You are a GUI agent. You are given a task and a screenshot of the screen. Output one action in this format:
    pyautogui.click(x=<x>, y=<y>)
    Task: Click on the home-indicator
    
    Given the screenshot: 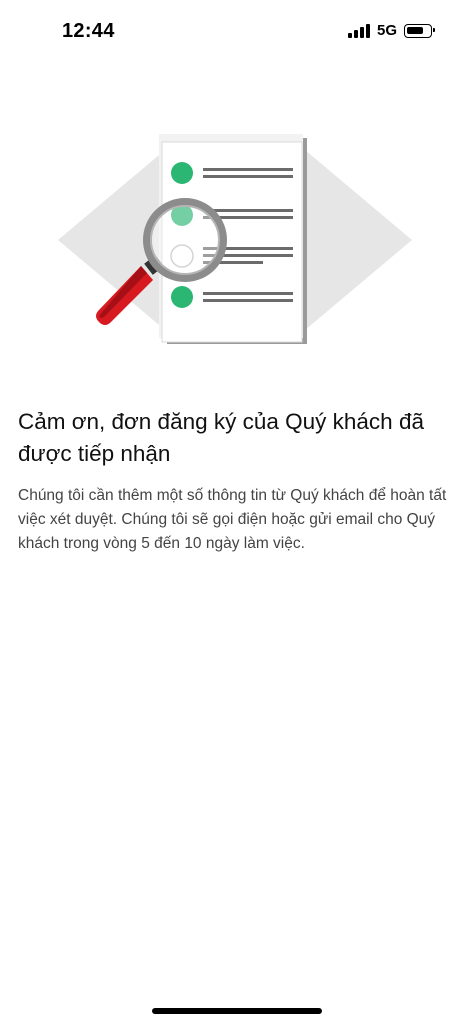 What is the action you would take?
    pyautogui.click(x=237, y=1011)
    